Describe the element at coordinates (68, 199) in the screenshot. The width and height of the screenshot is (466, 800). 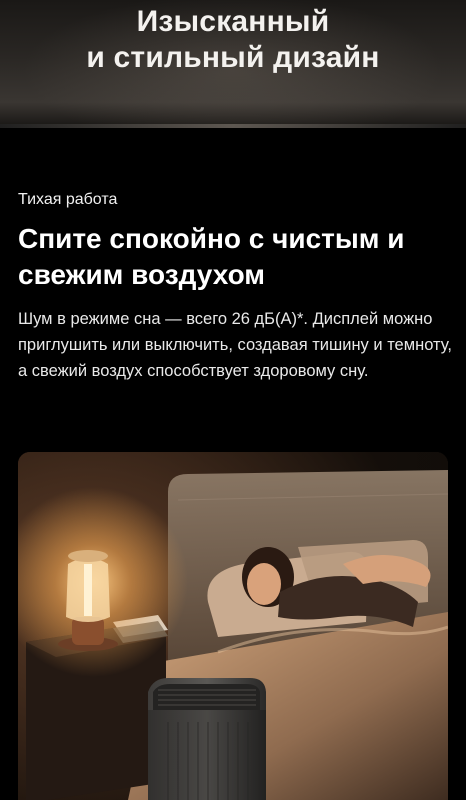
I see `section-kicker: Тихая работа` at that location.